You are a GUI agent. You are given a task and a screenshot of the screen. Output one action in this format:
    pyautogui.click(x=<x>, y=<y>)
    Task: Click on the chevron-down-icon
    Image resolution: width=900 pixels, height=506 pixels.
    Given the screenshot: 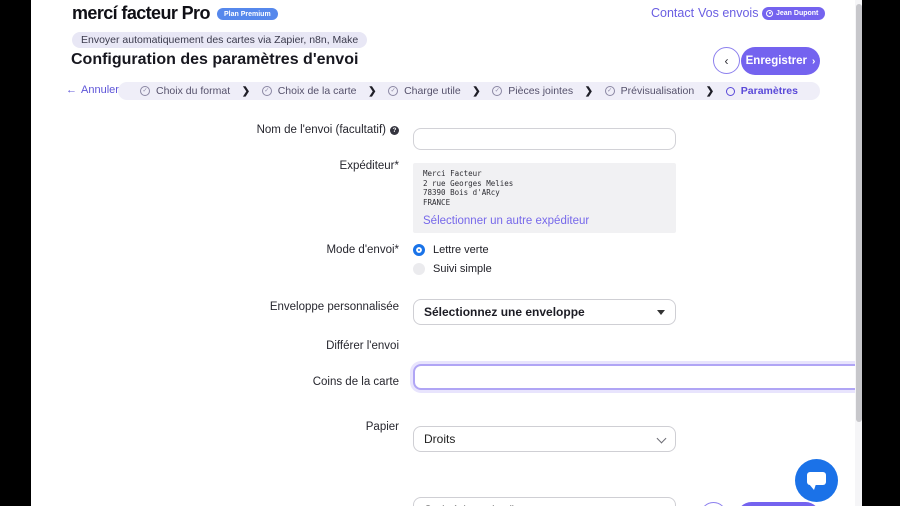 What is the action you would take?
    pyautogui.click(x=661, y=439)
    